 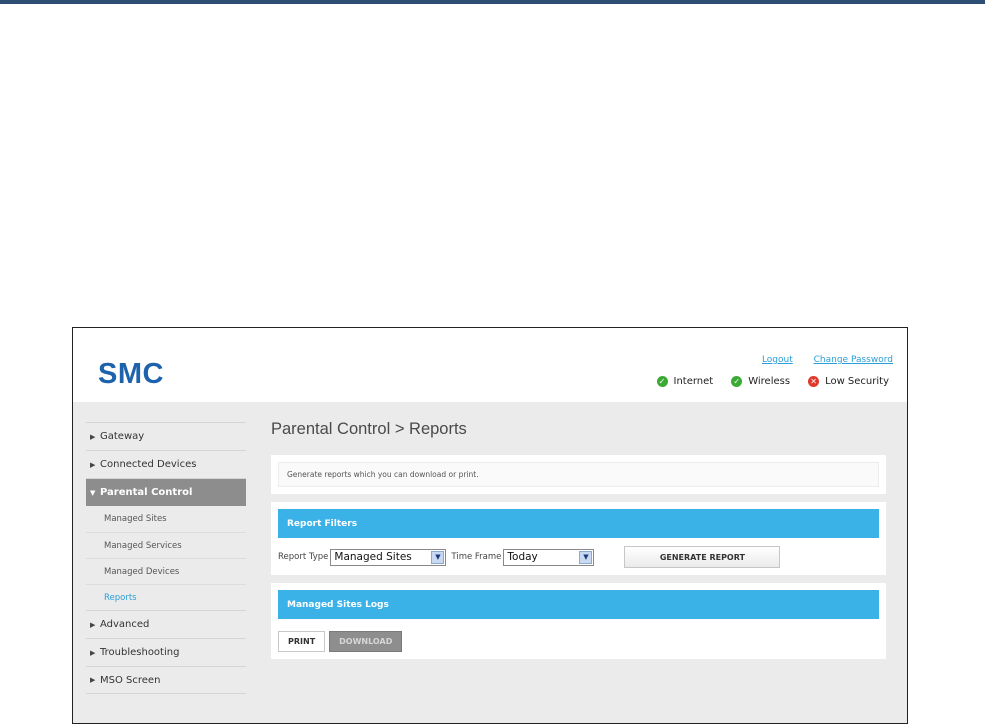 What do you see at coordinates (131, 374) in the screenshot?
I see `smc-logo: SMC` at bounding box center [131, 374].